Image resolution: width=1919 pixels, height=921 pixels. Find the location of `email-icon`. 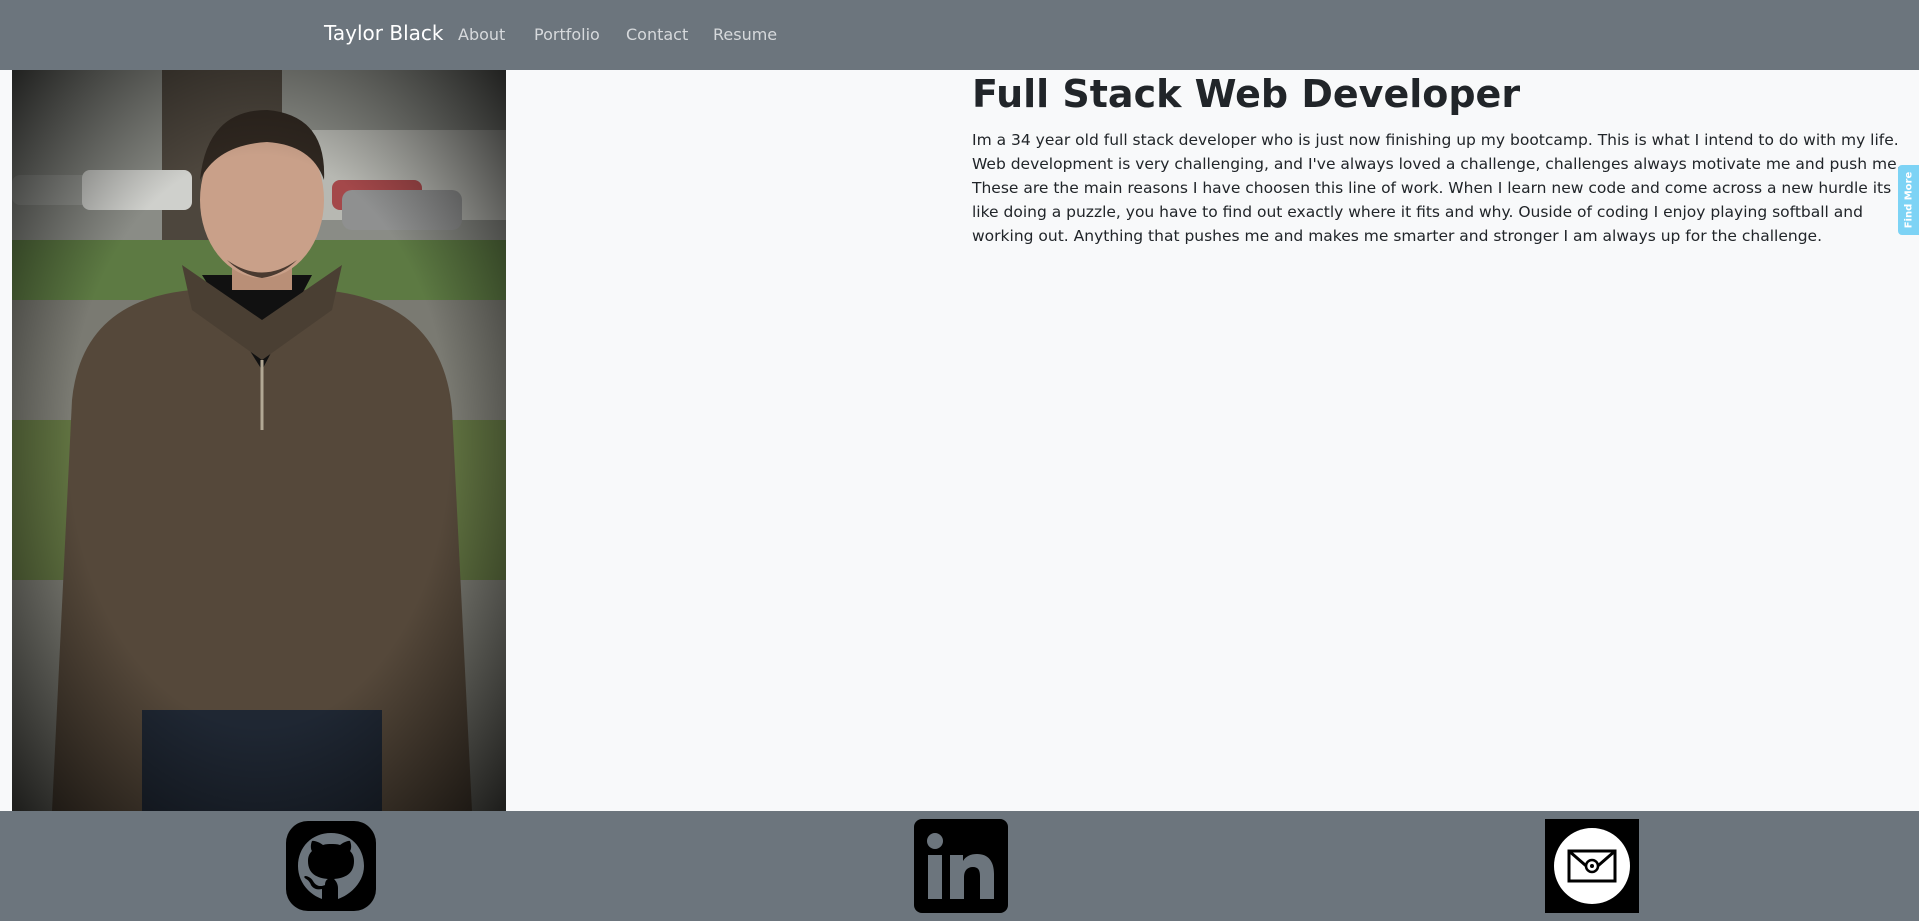

email-icon is located at coordinates (1592, 866).